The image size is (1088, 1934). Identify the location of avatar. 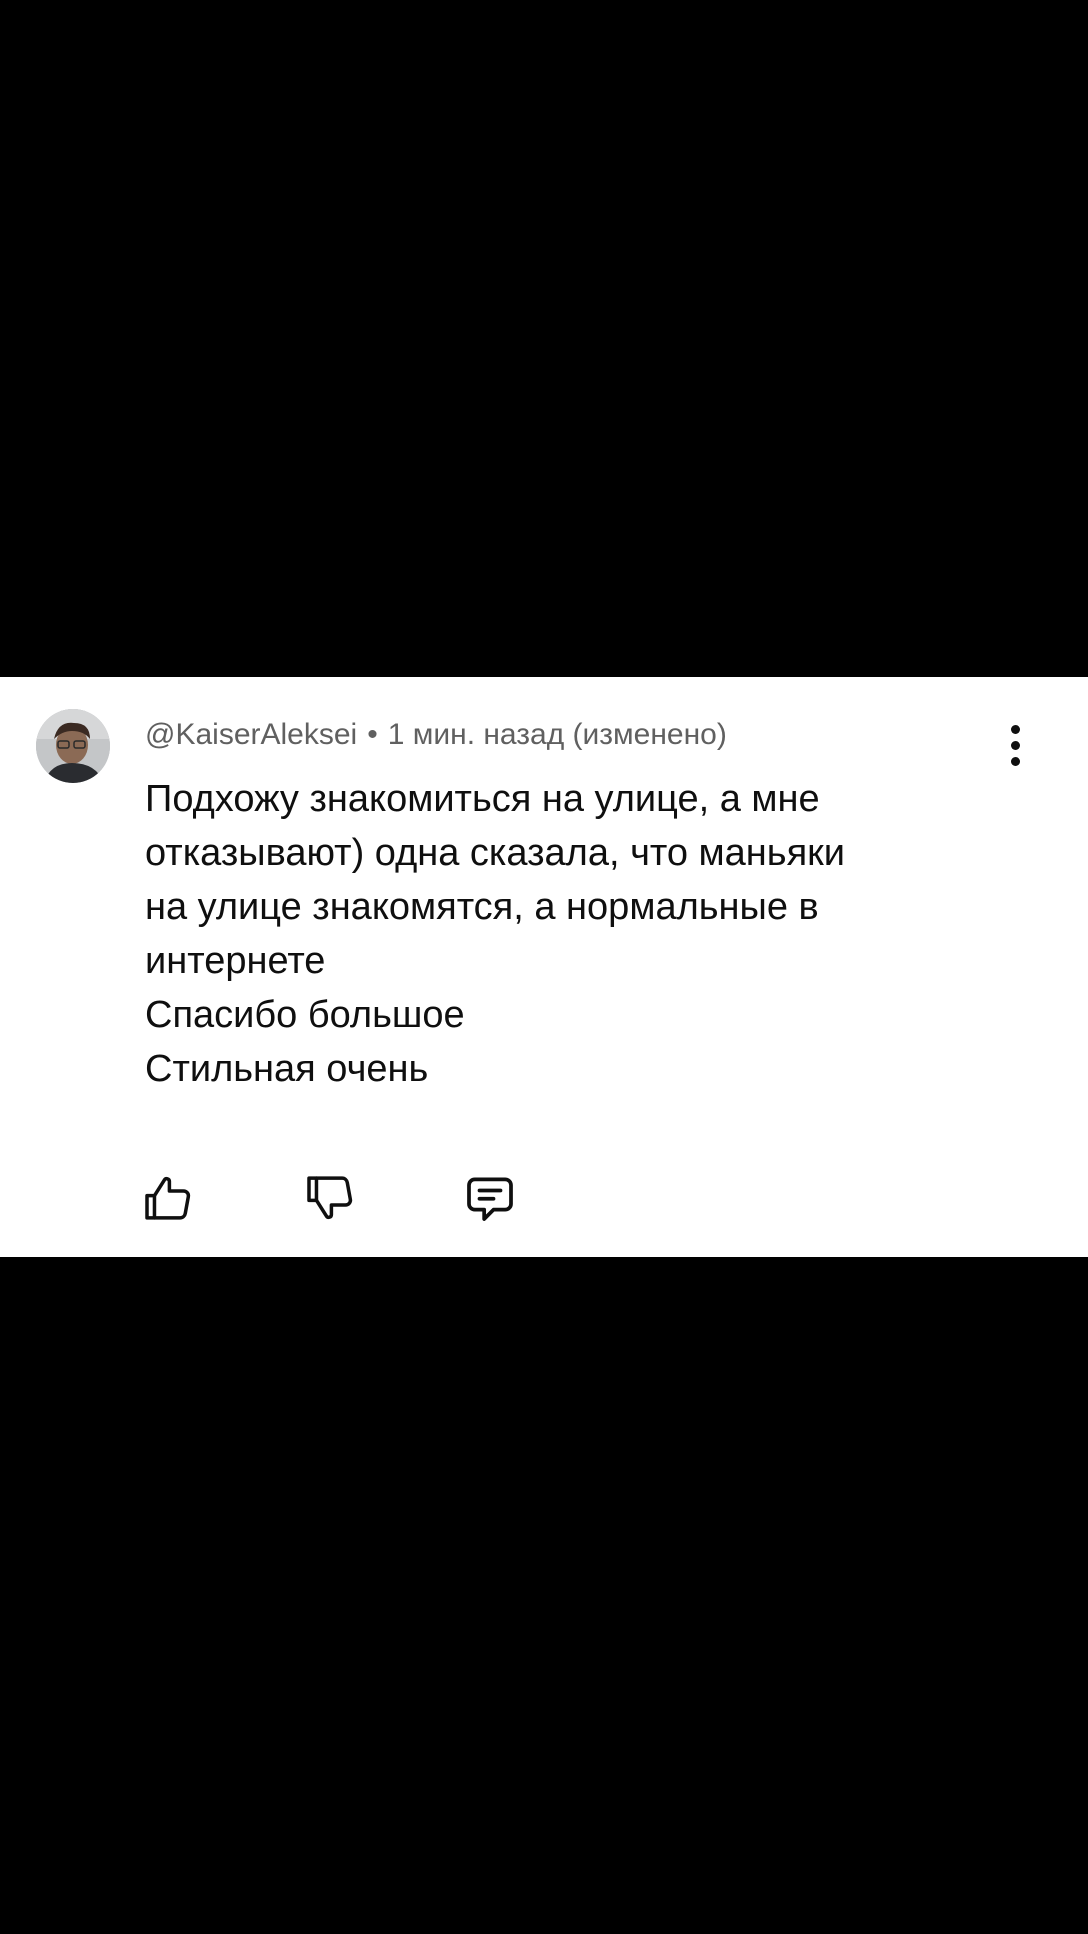
(73, 746).